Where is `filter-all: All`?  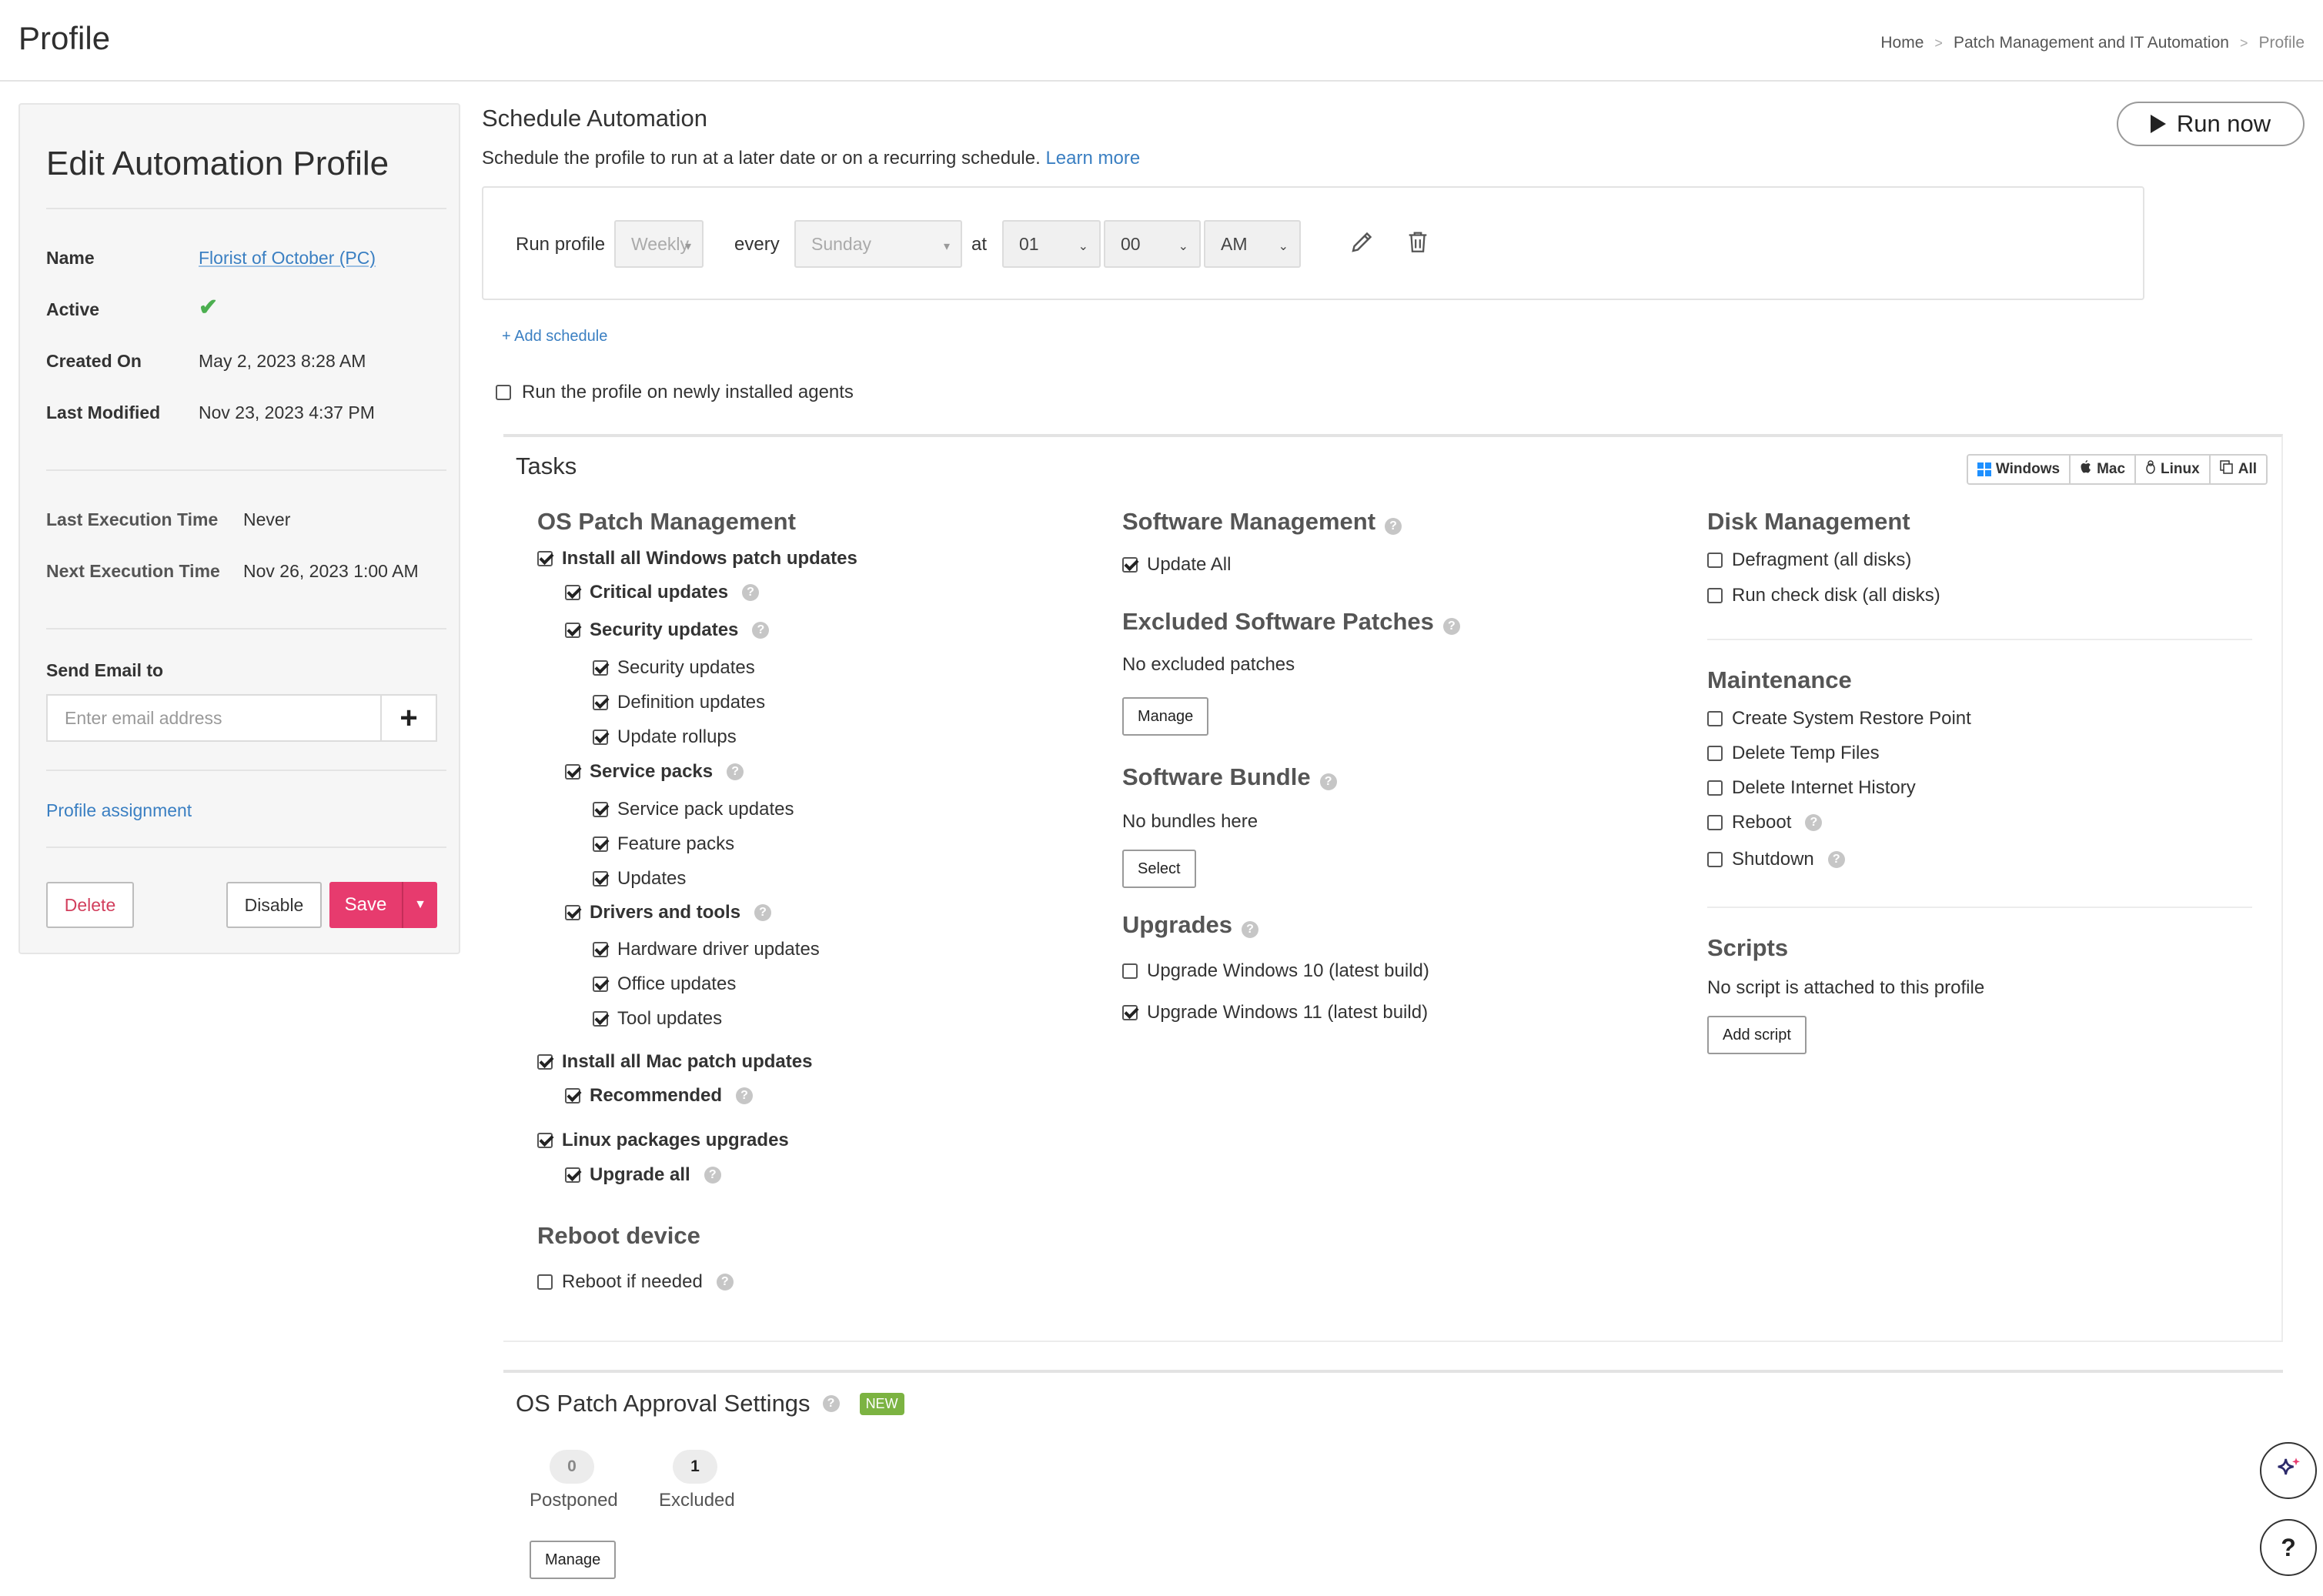 filter-all: All is located at coordinates (2237, 470).